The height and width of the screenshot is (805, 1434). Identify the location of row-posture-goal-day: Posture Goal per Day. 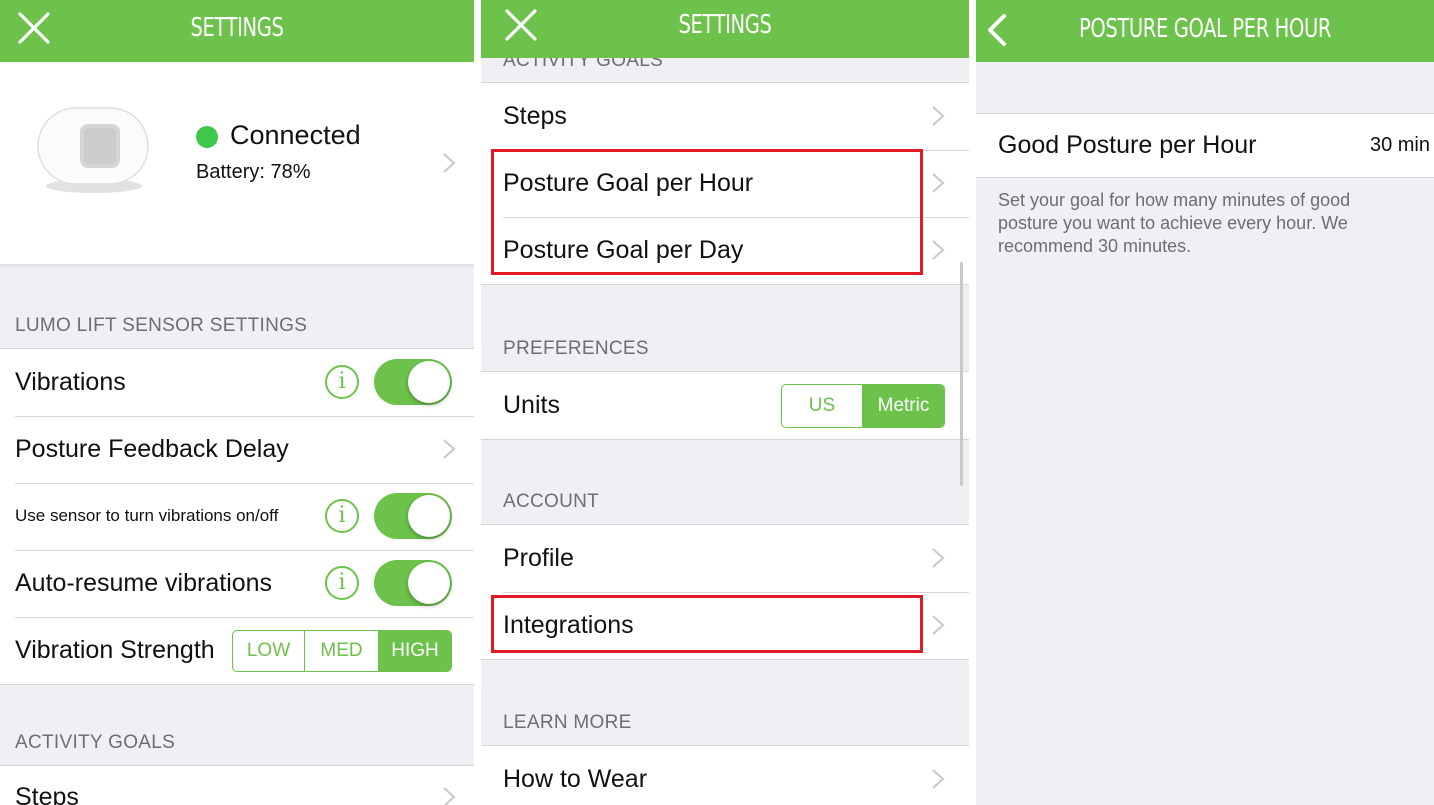
(725, 250).